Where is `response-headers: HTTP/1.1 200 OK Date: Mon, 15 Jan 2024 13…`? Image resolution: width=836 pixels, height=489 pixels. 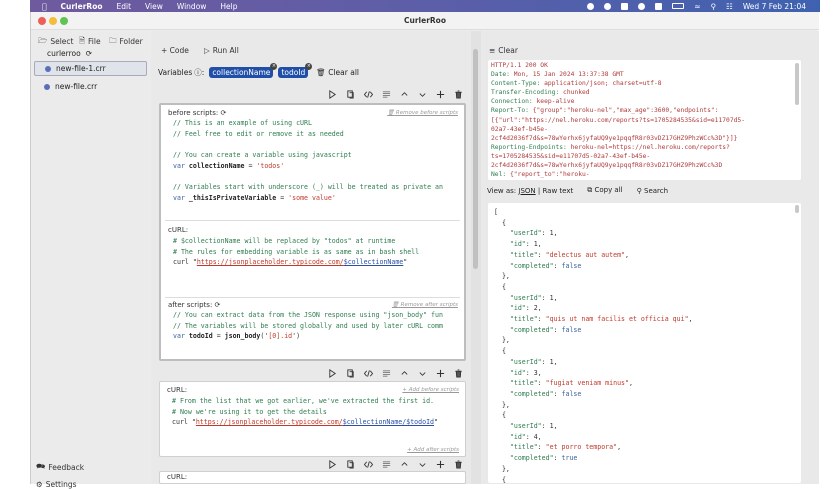
response-headers: HTTP/1.1 200 OK Date: Mon, 15 Jan 2024 13… is located at coordinates (644, 120).